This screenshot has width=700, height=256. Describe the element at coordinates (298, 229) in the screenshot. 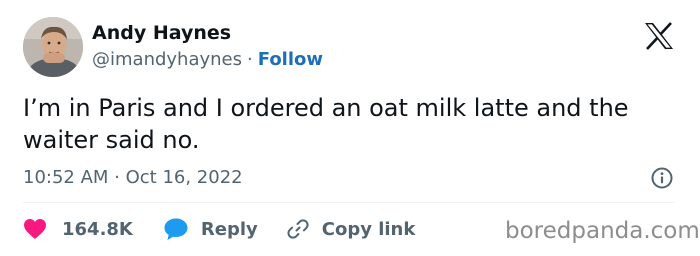

I see `link-icon` at that location.